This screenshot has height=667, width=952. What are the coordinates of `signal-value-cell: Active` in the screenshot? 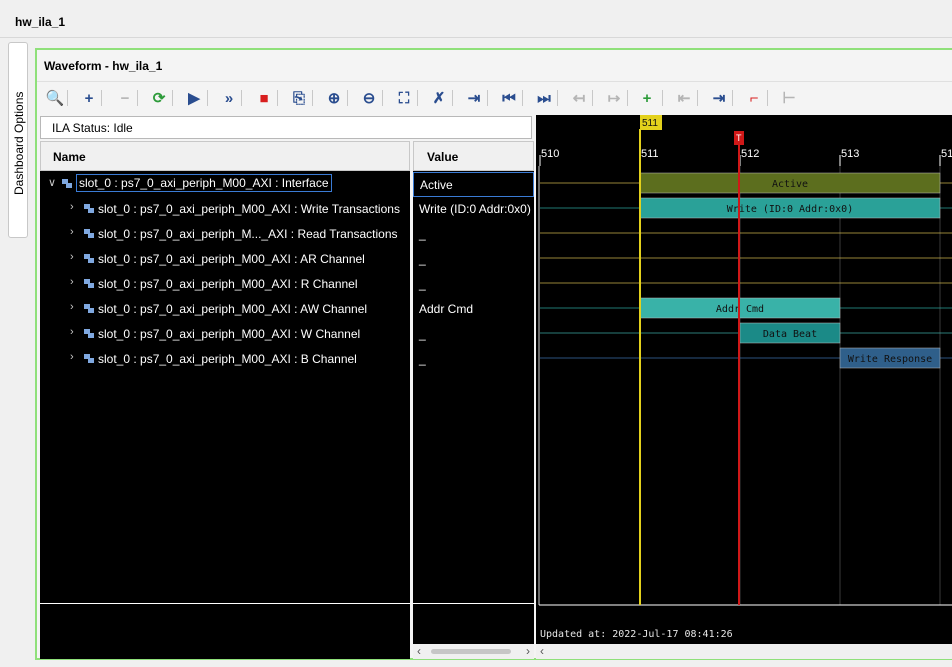 It's located at (473, 184).